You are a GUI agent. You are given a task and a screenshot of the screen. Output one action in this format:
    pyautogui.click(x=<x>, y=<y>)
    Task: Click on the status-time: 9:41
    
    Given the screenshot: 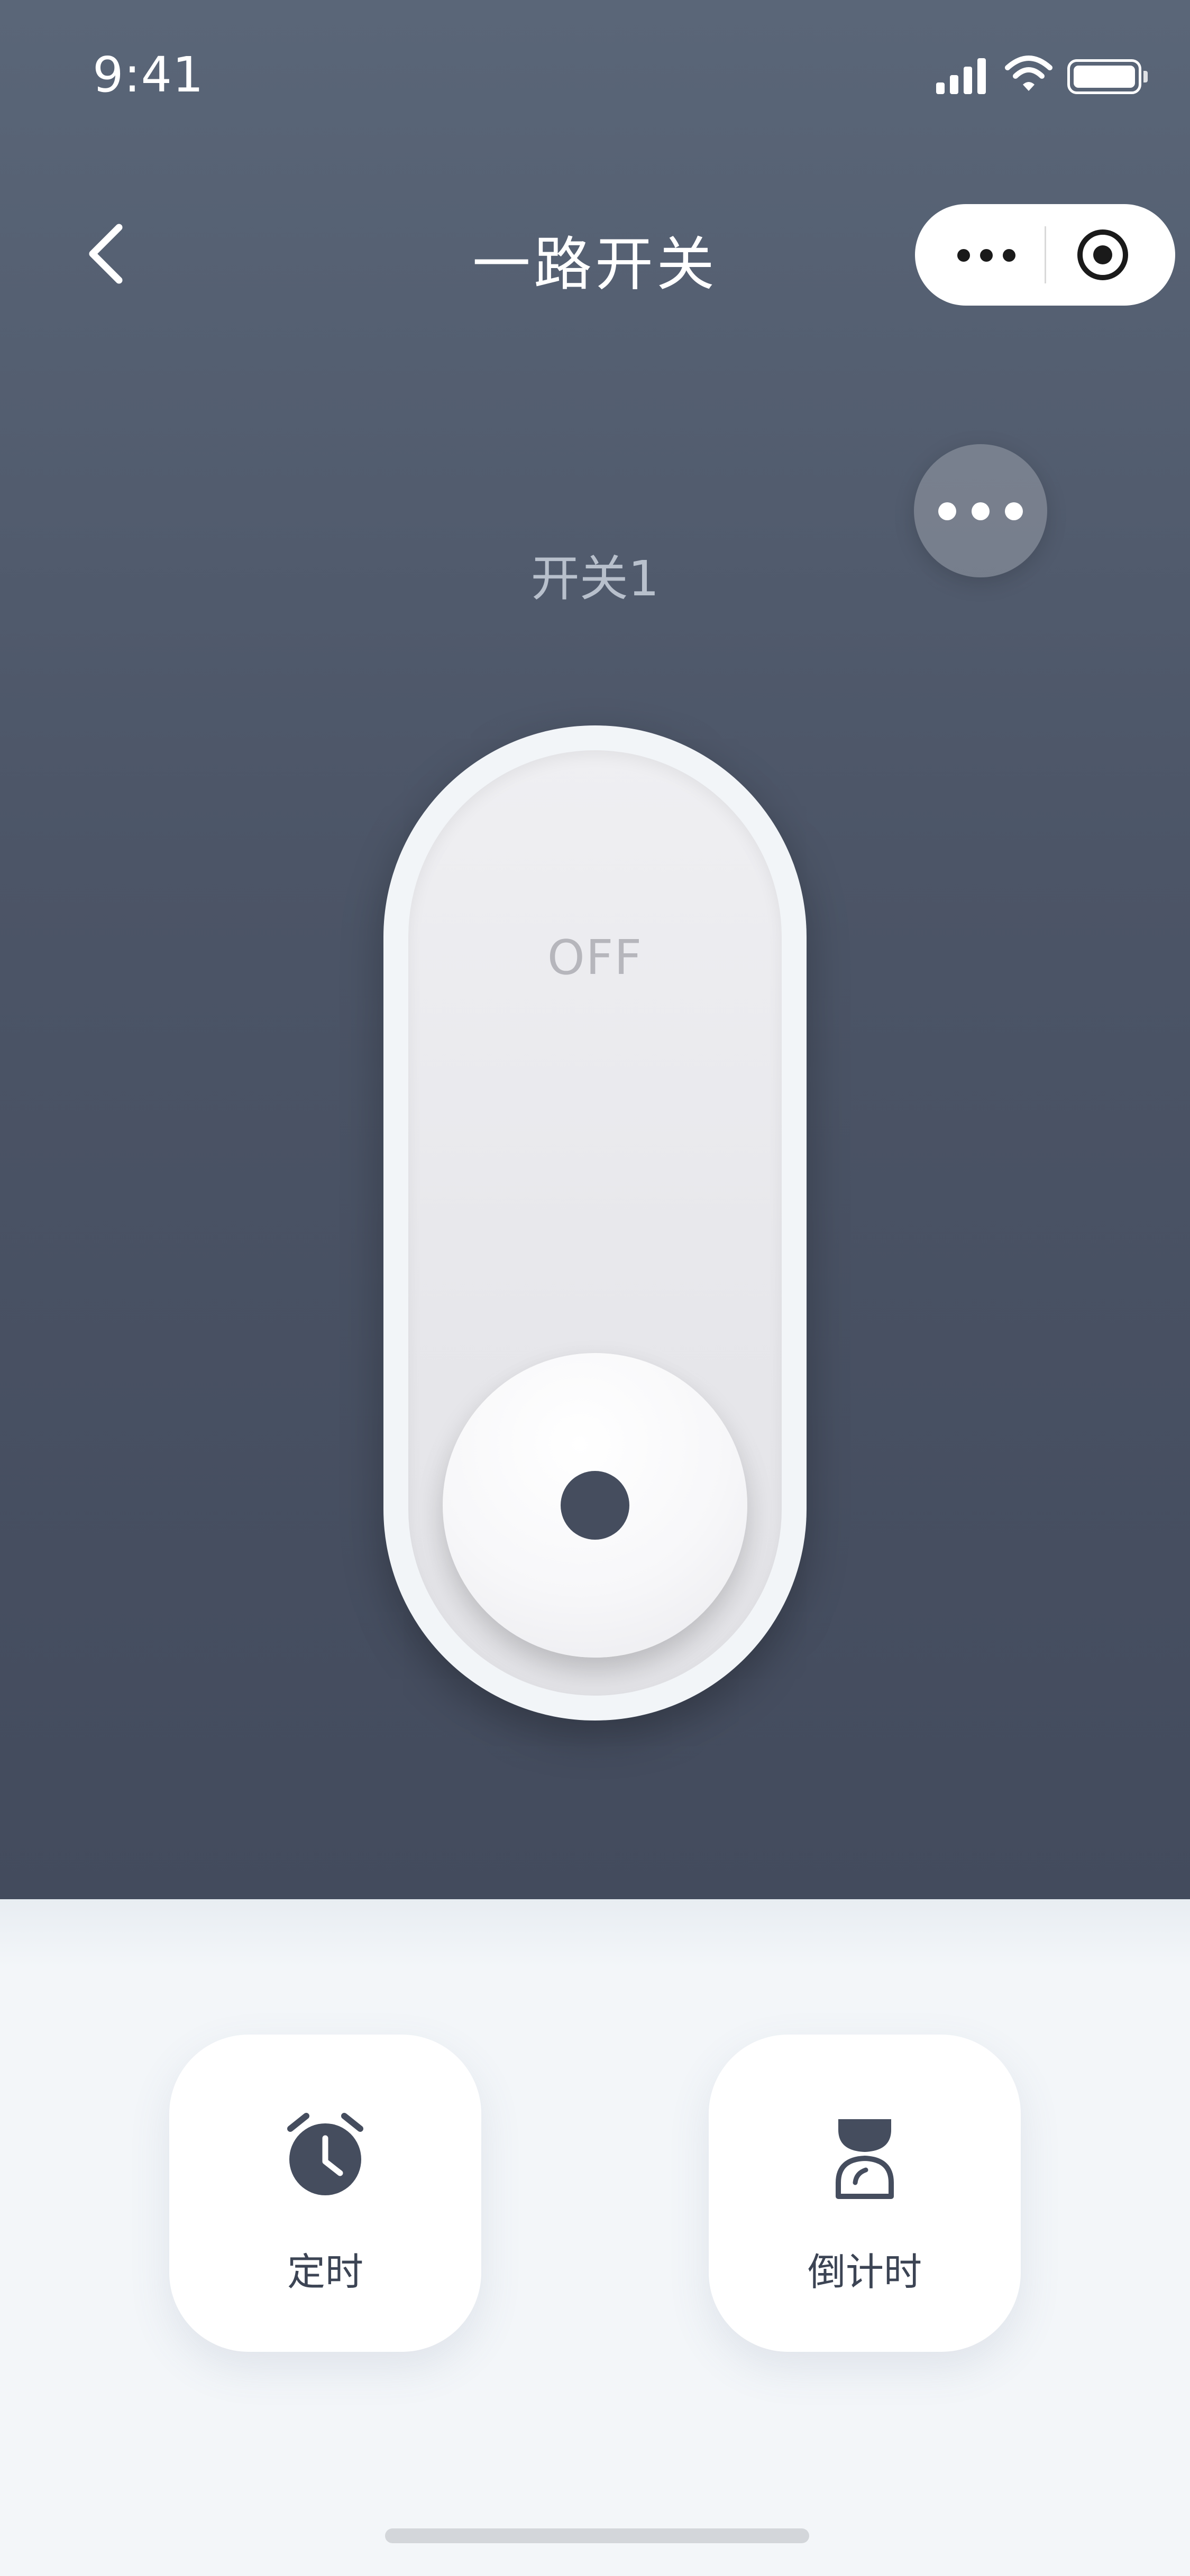 What is the action you would take?
    pyautogui.click(x=148, y=75)
    